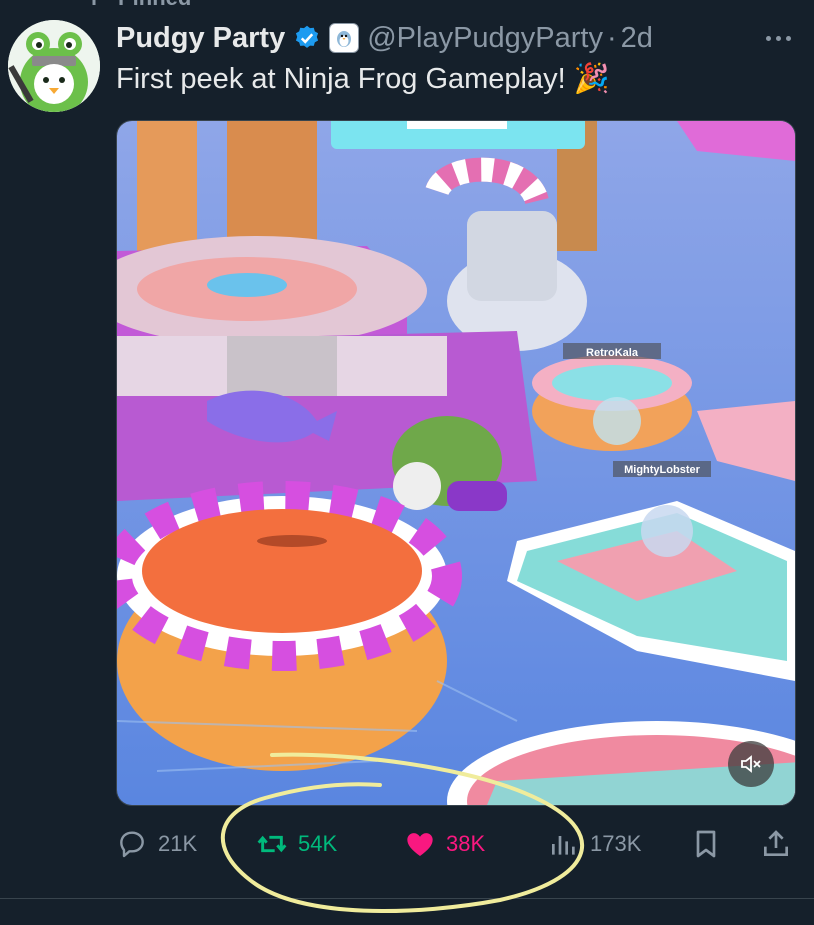  Describe the element at coordinates (591, 79) in the screenshot. I see `party-popper-emoji: 🎉` at that location.